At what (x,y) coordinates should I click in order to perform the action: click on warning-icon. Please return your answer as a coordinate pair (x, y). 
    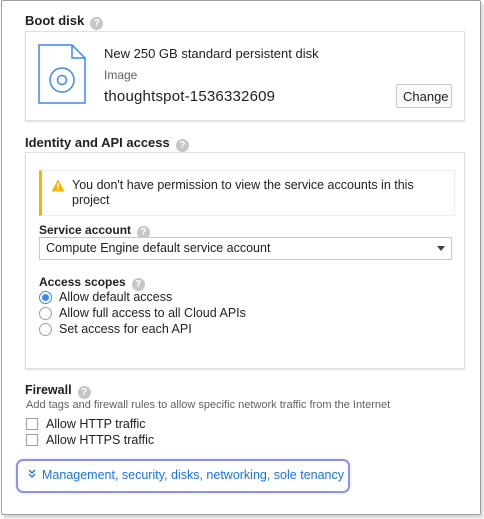
    Looking at the image, I should click on (58, 188).